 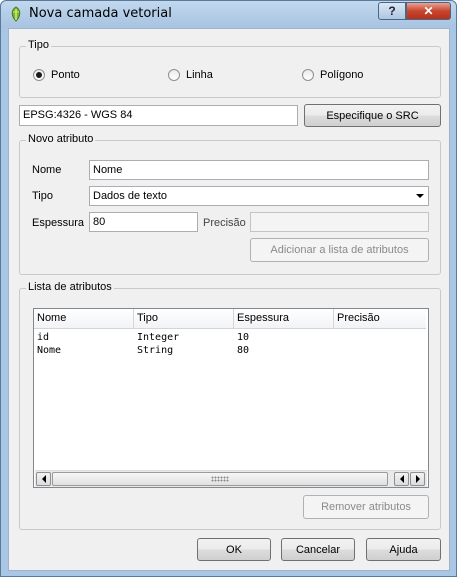 What do you see at coordinates (259, 196) in the screenshot?
I see `tipo-select: Dados de texto` at bounding box center [259, 196].